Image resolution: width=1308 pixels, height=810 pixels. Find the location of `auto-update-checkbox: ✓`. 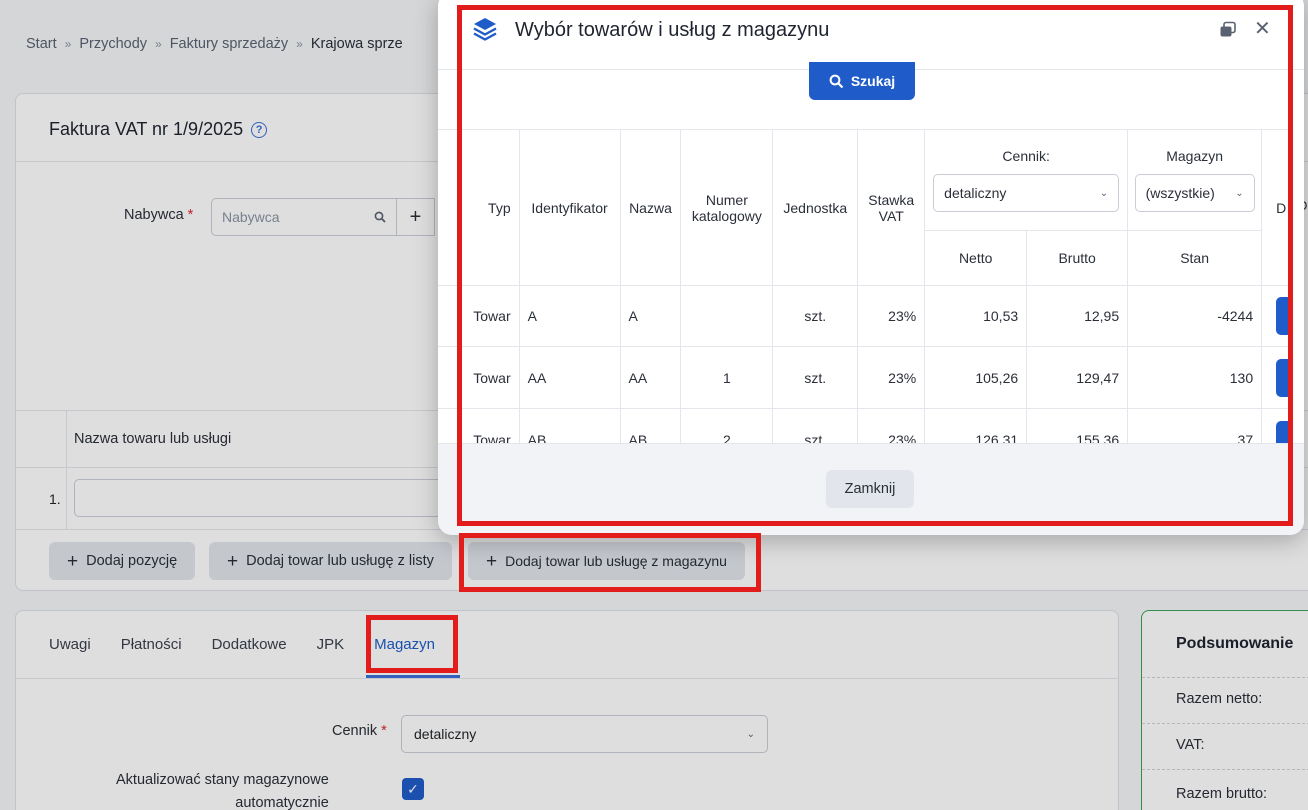

auto-update-checkbox: ✓ is located at coordinates (413, 789).